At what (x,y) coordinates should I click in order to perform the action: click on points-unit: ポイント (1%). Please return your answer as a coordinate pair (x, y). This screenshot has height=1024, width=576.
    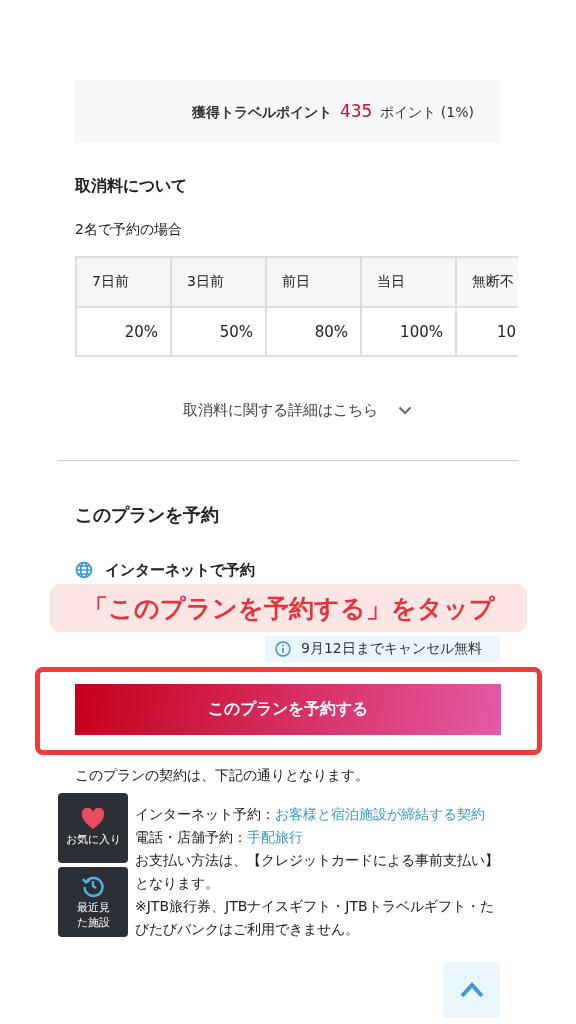
    Looking at the image, I should click on (427, 113).